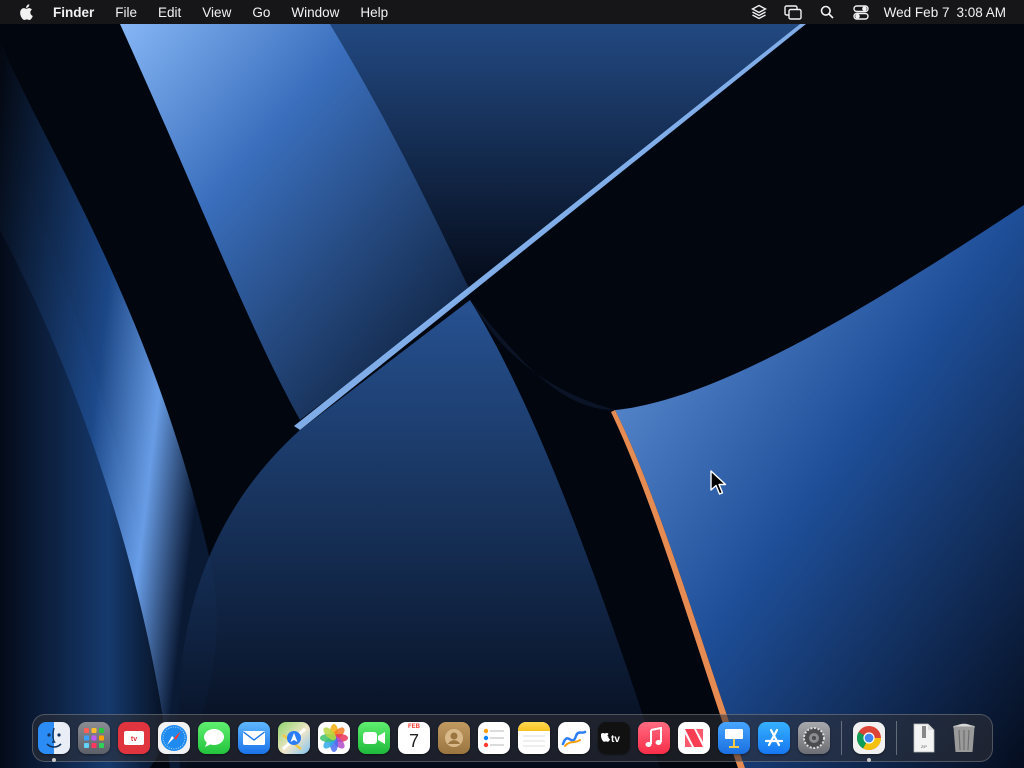  What do you see at coordinates (924, 746) in the screenshot?
I see `zip-label: ZIP` at bounding box center [924, 746].